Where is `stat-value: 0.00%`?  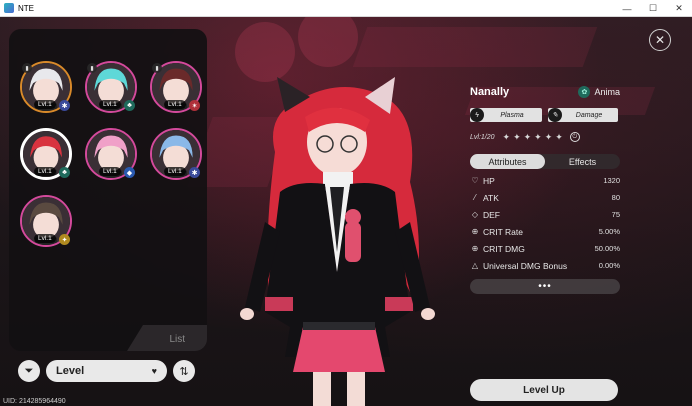
stat-value: 0.00% is located at coordinates (609, 265).